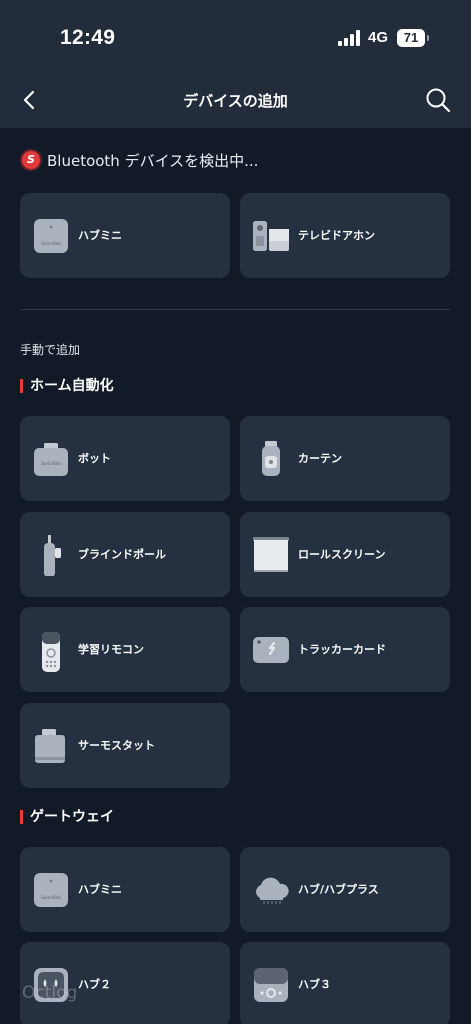 Image resolution: width=471 pixels, height=1024 pixels. I want to click on device-card-remote: 学習リモコン, so click(125, 649).